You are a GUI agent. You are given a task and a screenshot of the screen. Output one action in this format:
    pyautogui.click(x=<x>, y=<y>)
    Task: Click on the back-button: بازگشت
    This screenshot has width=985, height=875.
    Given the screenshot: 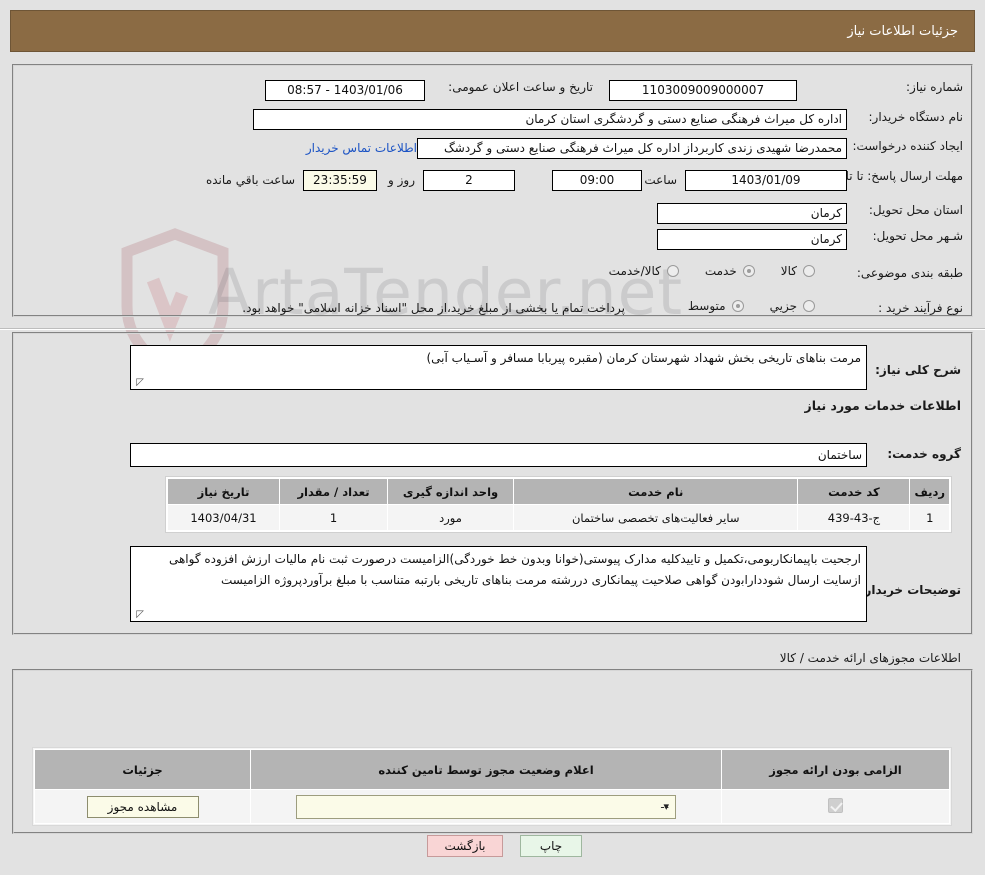 What is the action you would take?
    pyautogui.click(x=465, y=846)
    